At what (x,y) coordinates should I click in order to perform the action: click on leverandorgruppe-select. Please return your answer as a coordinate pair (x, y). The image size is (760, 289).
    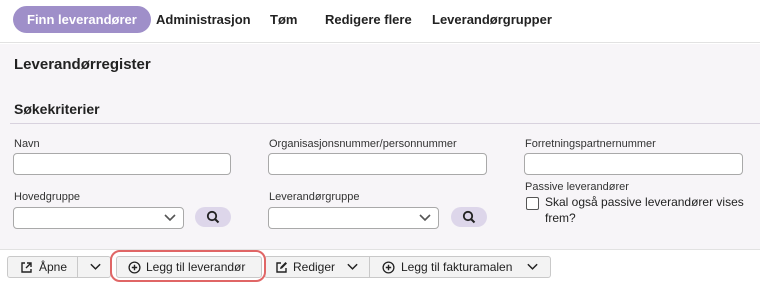
    Looking at the image, I should click on (353, 218).